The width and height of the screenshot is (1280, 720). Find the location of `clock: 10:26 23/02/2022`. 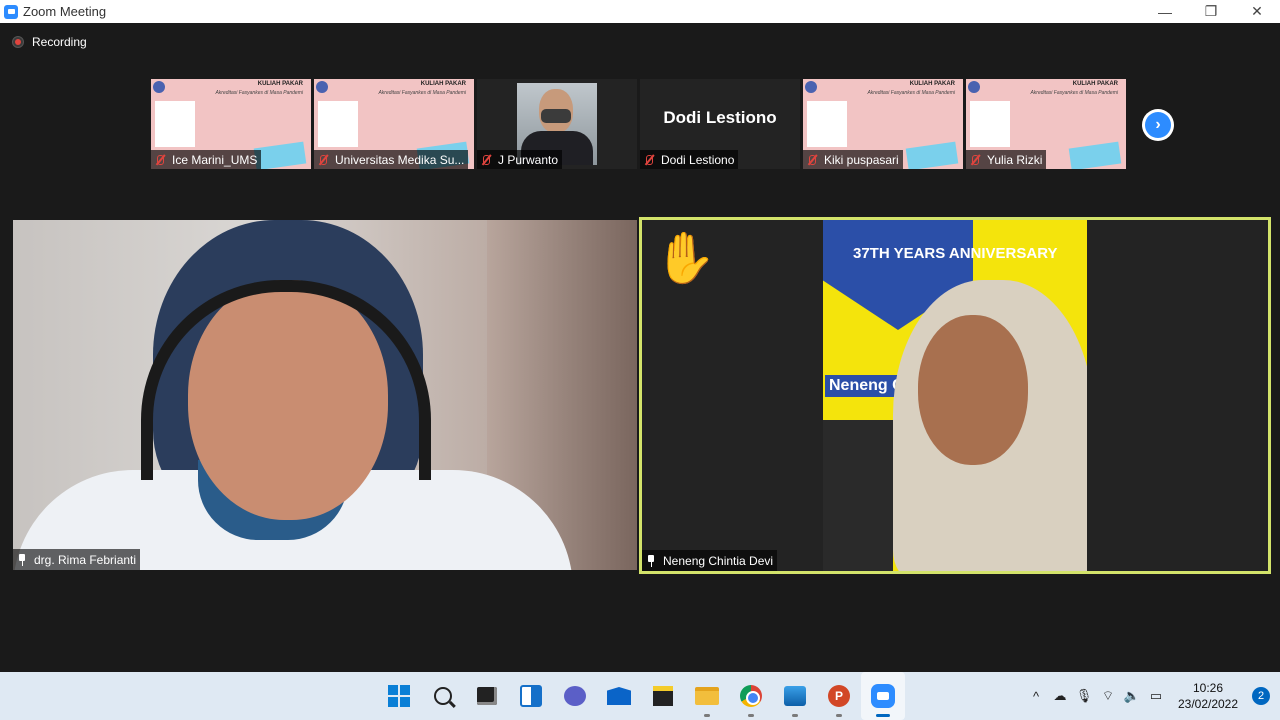

clock: 10:26 23/02/2022 is located at coordinates (1208, 696).